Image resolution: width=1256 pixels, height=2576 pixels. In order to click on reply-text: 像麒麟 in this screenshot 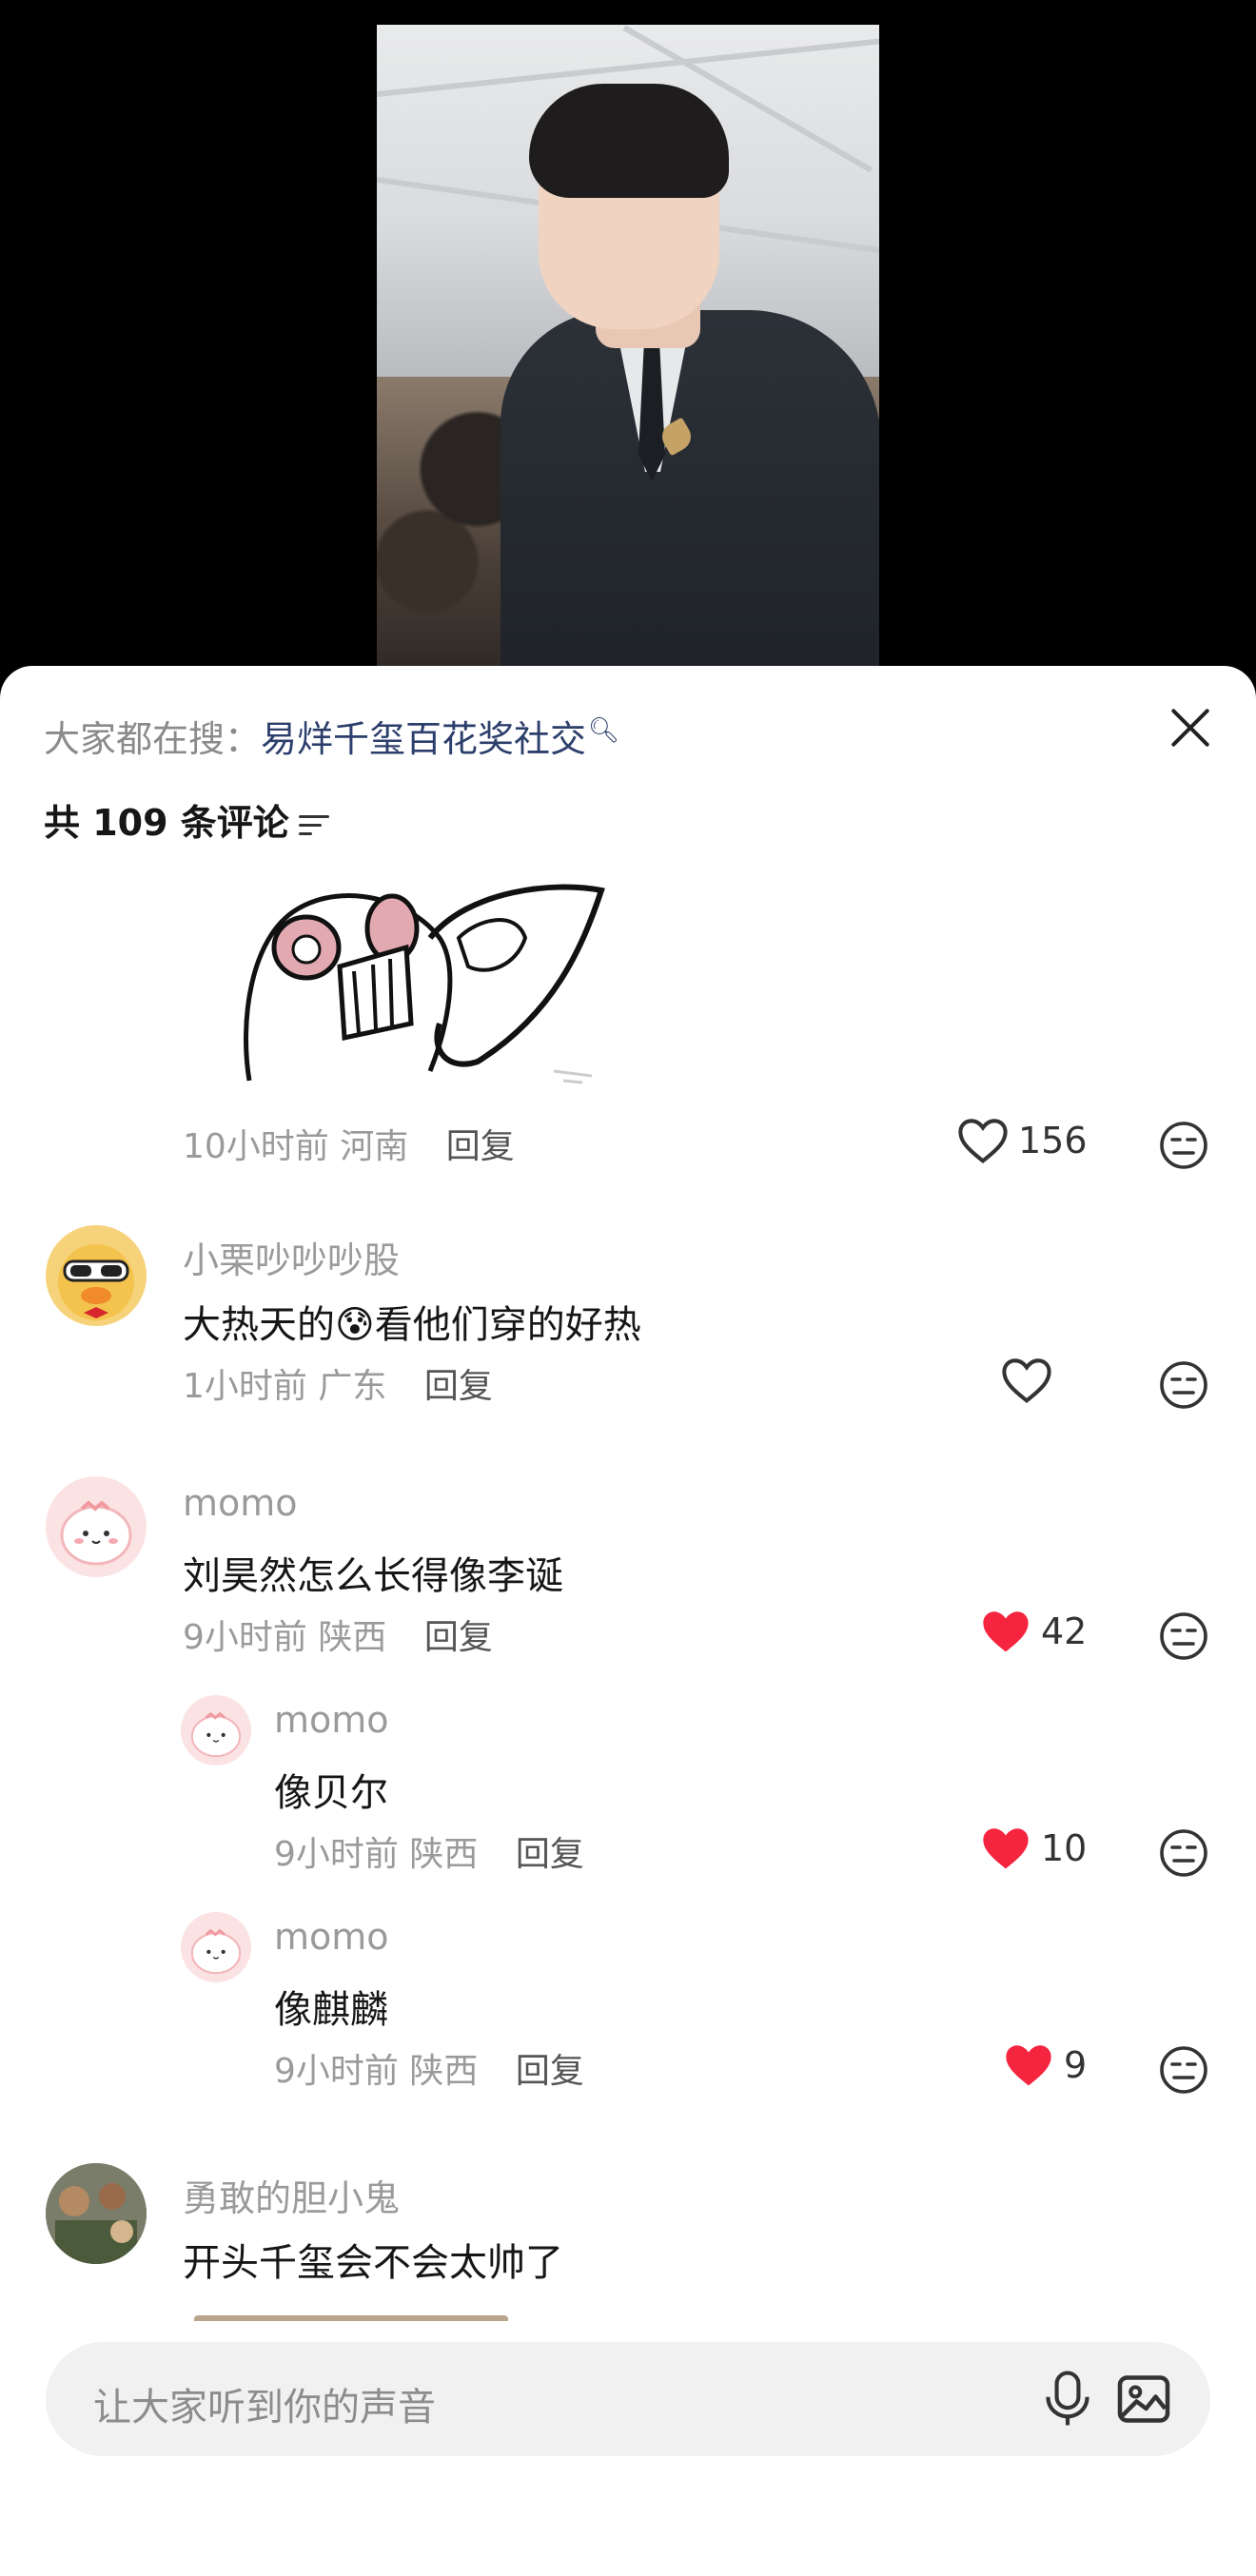, I will do `click(331, 2010)`.